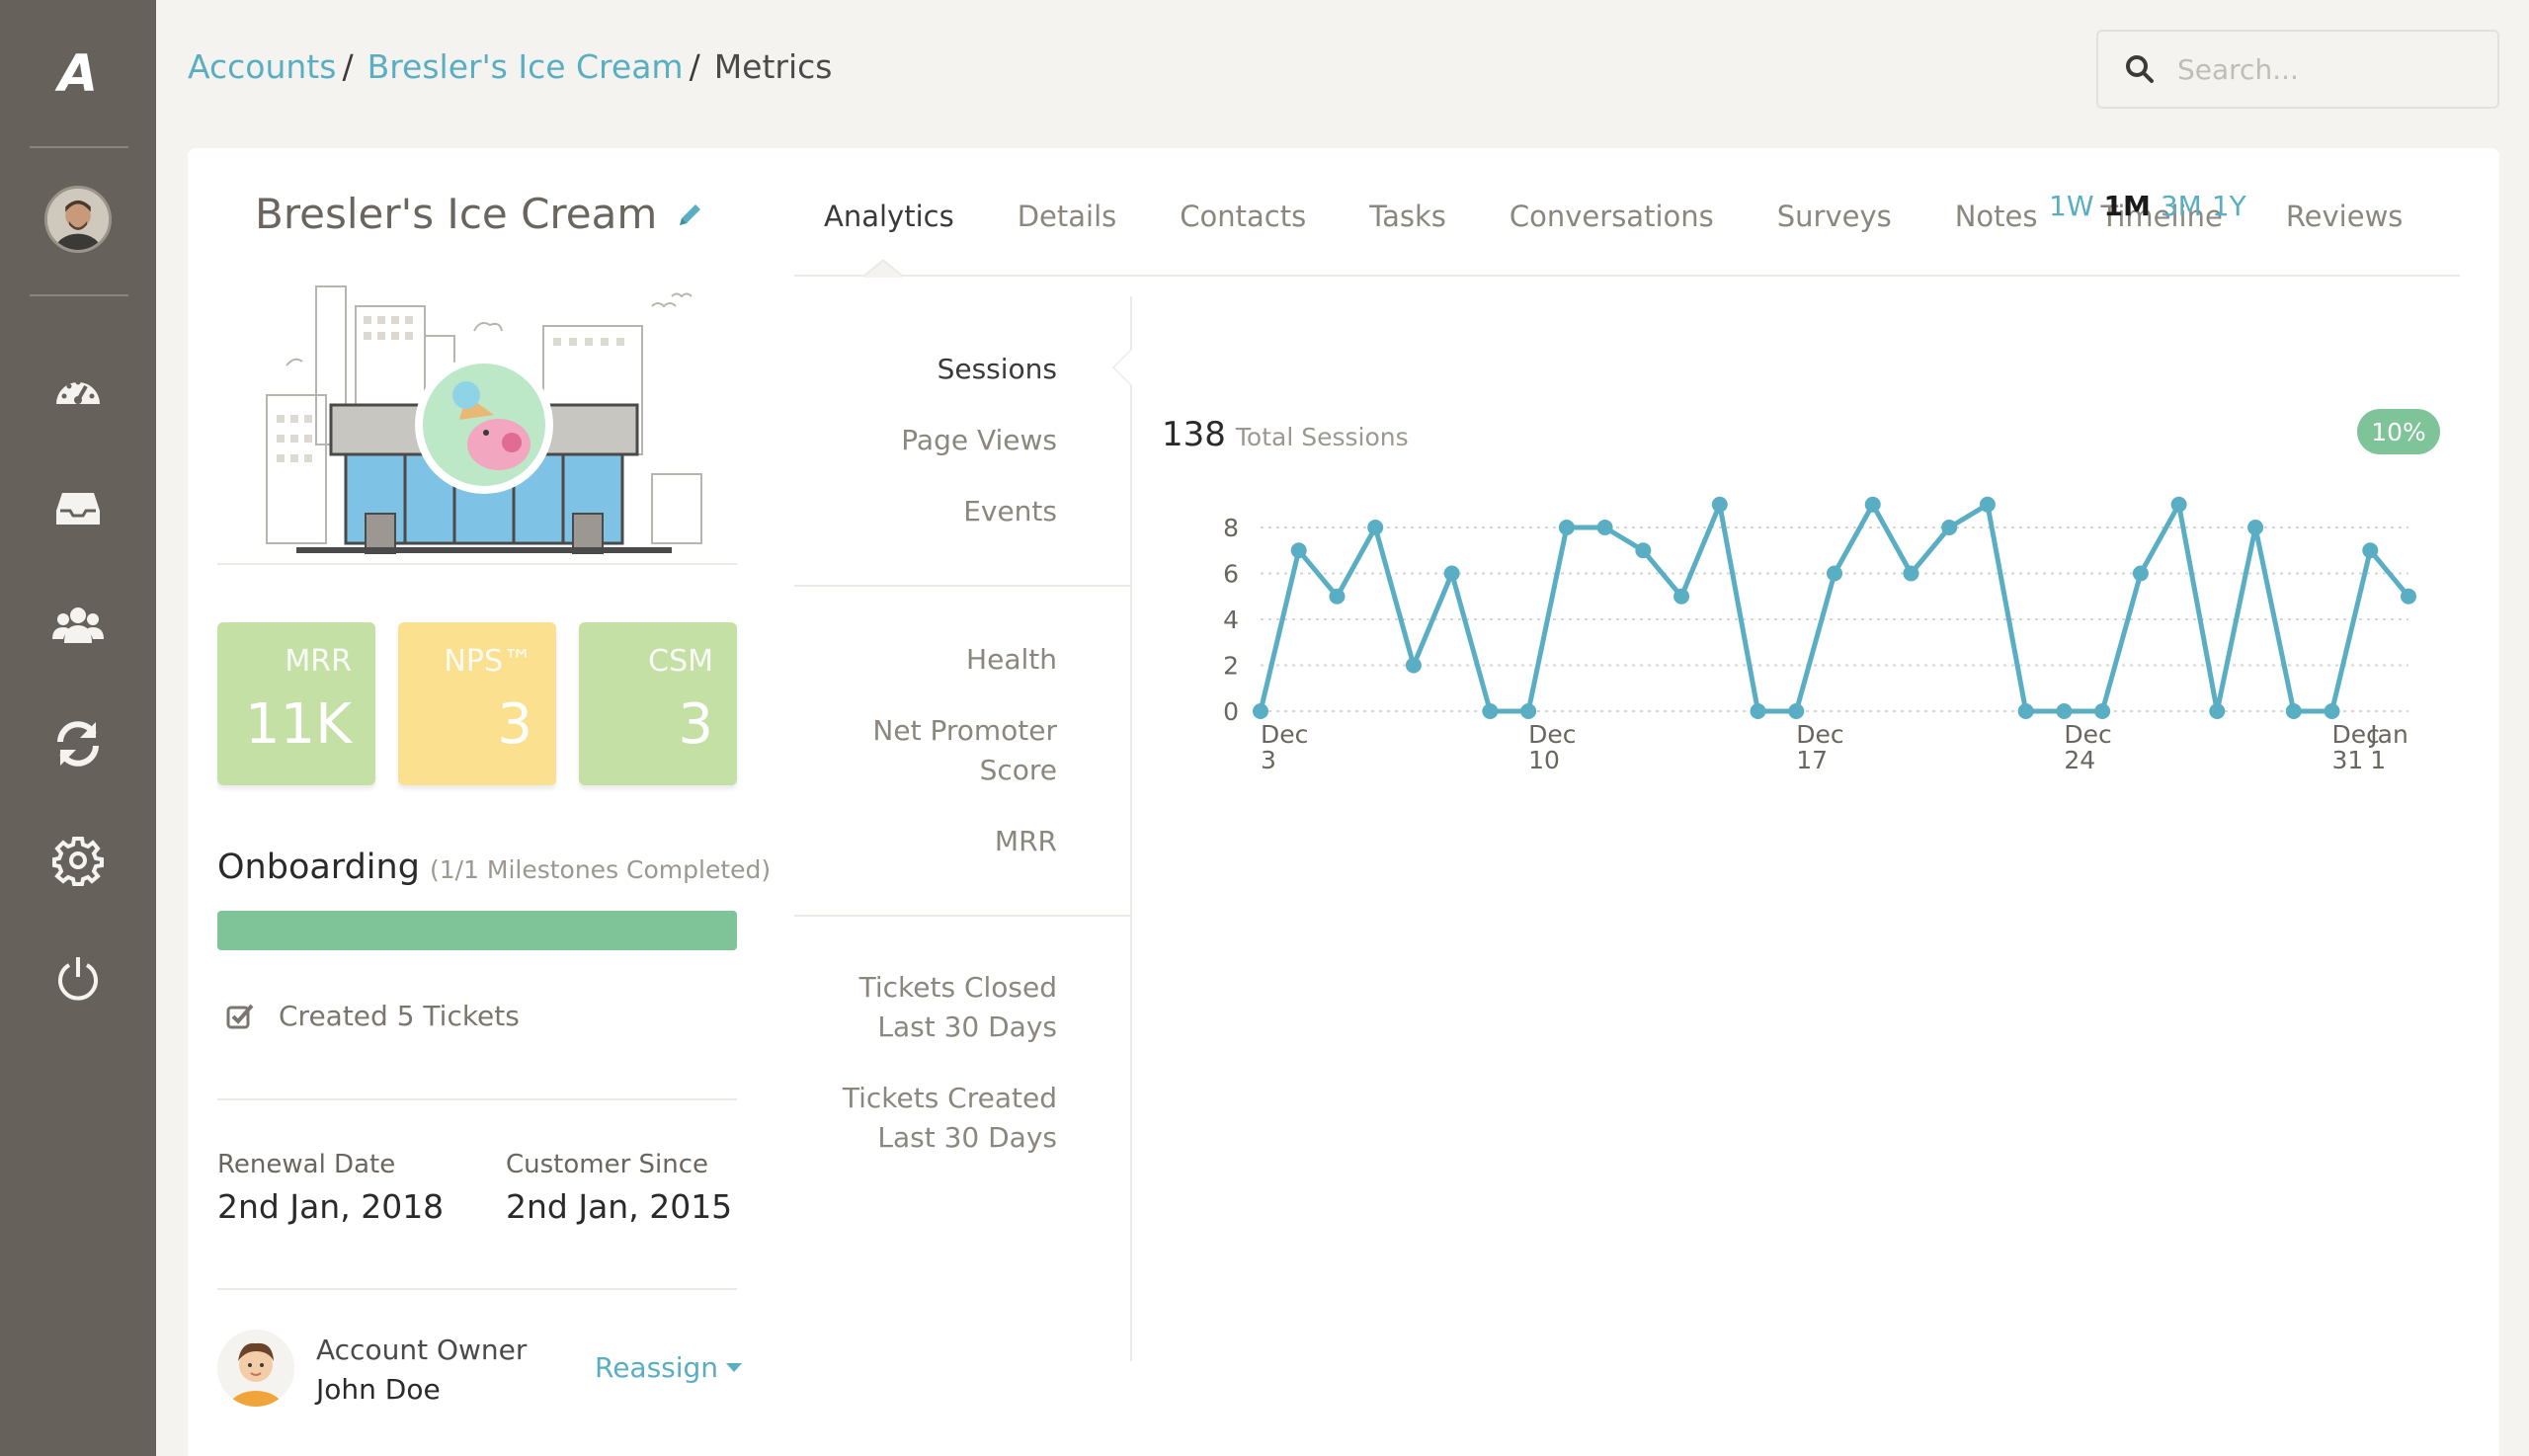 This screenshot has height=1456, width=2529. I want to click on tab-details: Details, so click(1067, 216).